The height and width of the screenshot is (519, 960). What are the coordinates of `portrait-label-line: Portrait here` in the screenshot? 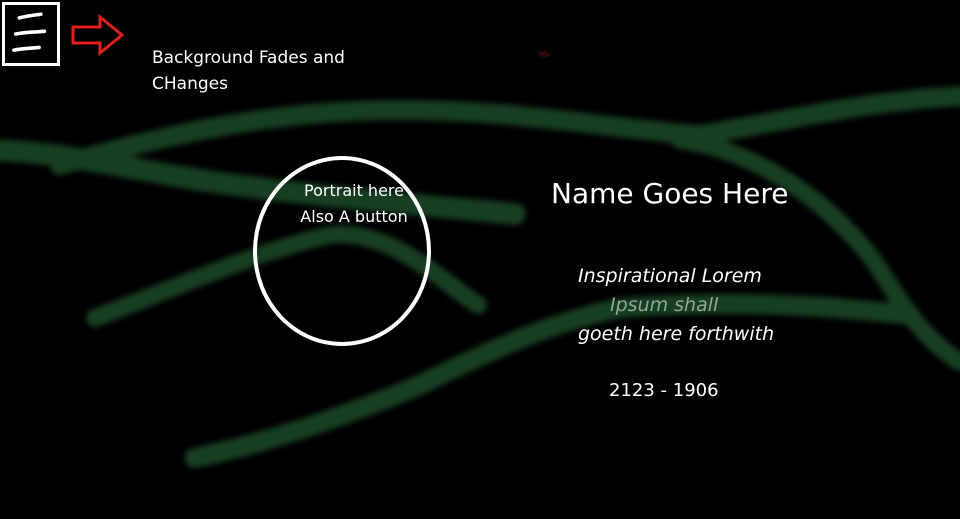 It's located at (354, 190).